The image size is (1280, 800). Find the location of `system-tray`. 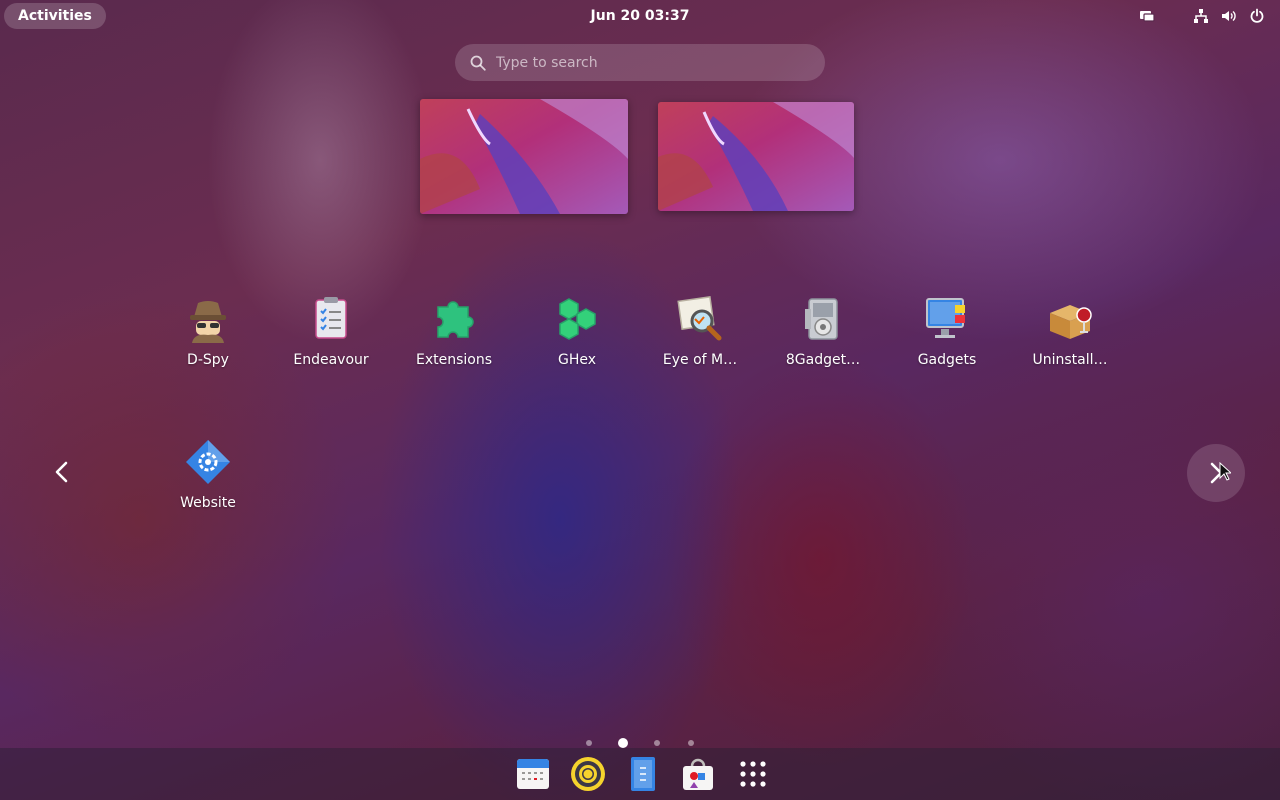

system-tray is located at coordinates (1202, 16).